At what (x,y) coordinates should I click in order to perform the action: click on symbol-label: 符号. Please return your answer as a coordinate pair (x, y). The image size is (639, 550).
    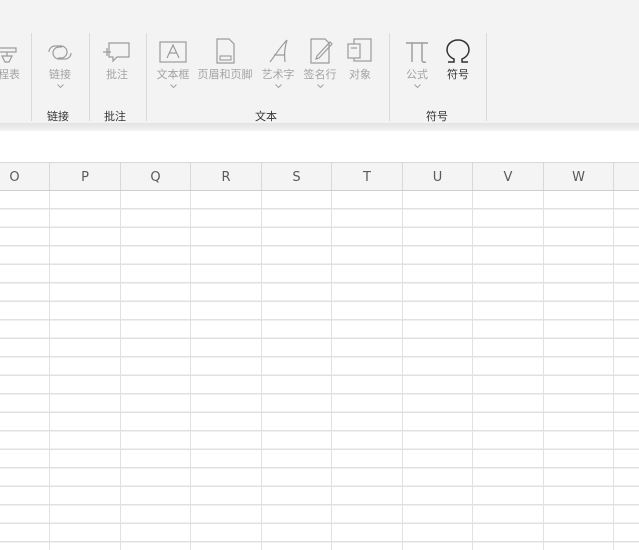
    Looking at the image, I should click on (458, 74).